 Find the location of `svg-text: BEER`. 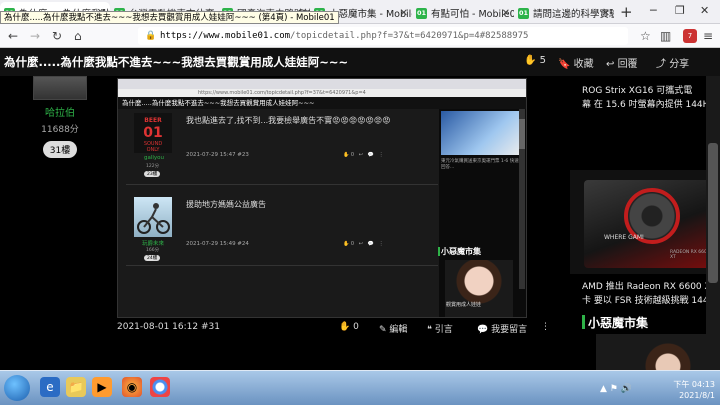

svg-text: BEER is located at coordinates (153, 120).